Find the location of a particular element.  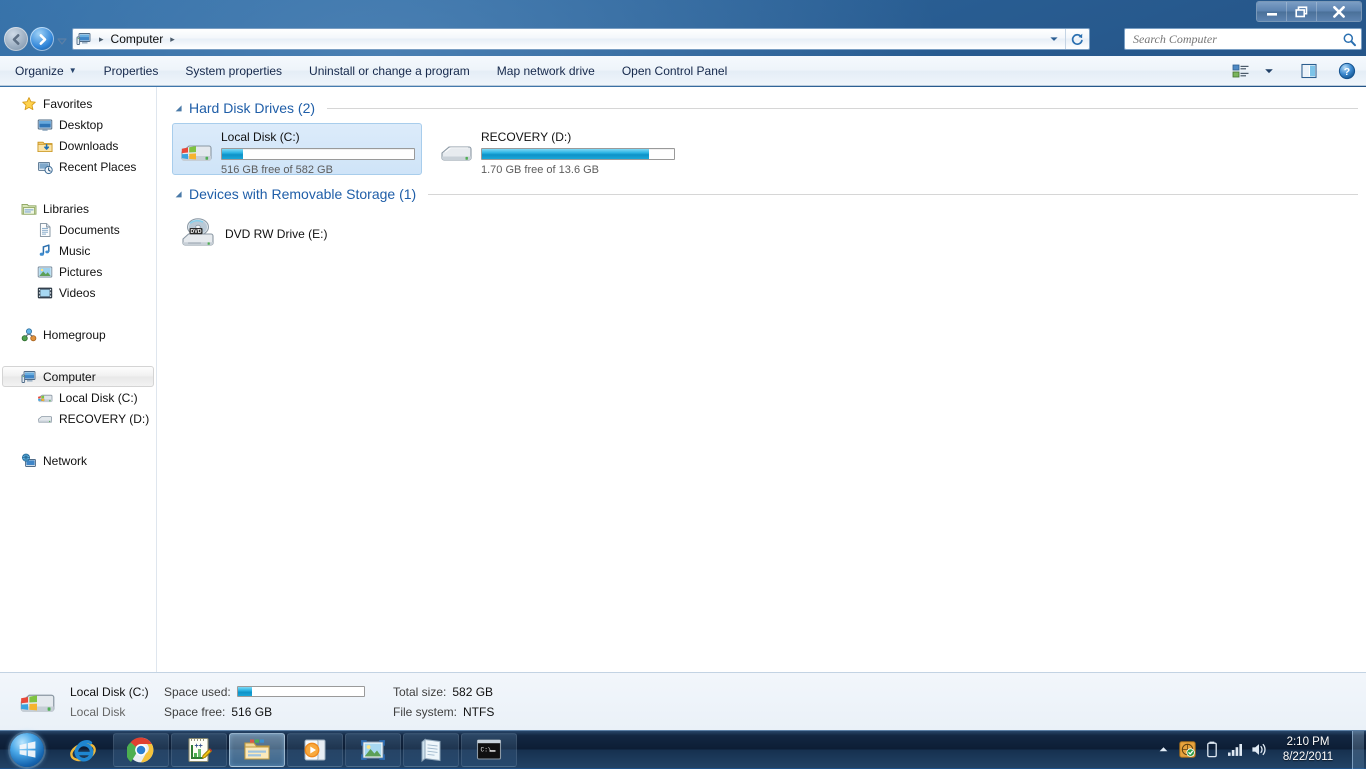

group-header-hard-disk-drives: Hard Disk Drives (2) is located at coordinates (762, 108).